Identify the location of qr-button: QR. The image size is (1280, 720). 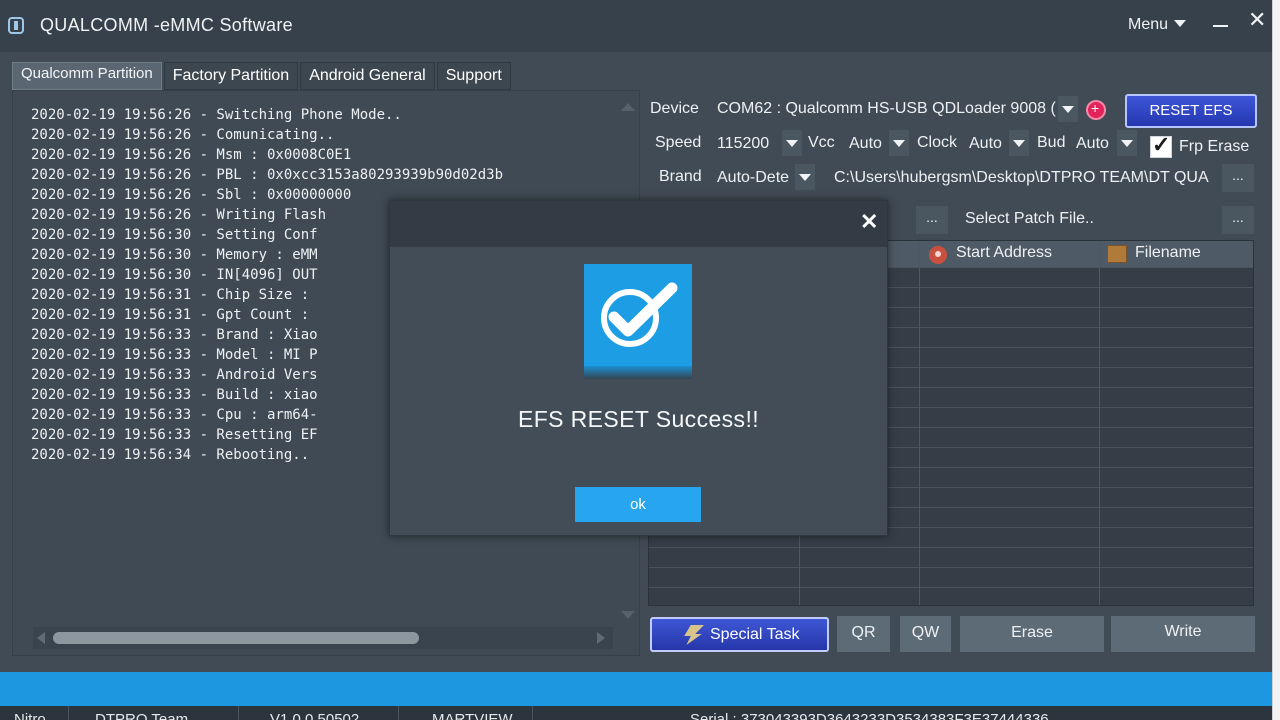
(863, 634).